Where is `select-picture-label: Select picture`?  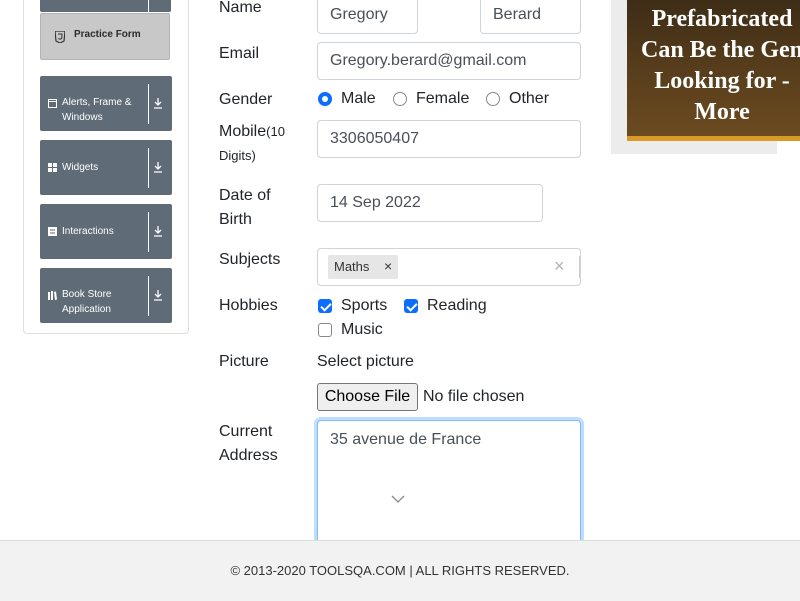
select-picture-label: Select picture is located at coordinates (365, 361).